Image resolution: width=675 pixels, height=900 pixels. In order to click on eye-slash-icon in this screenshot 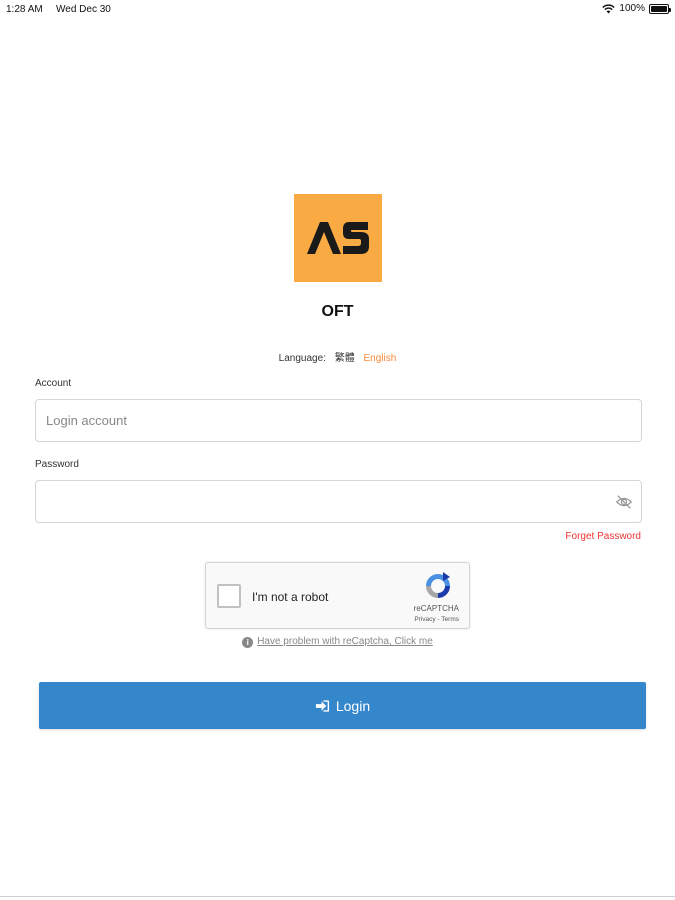, I will do `click(624, 502)`.